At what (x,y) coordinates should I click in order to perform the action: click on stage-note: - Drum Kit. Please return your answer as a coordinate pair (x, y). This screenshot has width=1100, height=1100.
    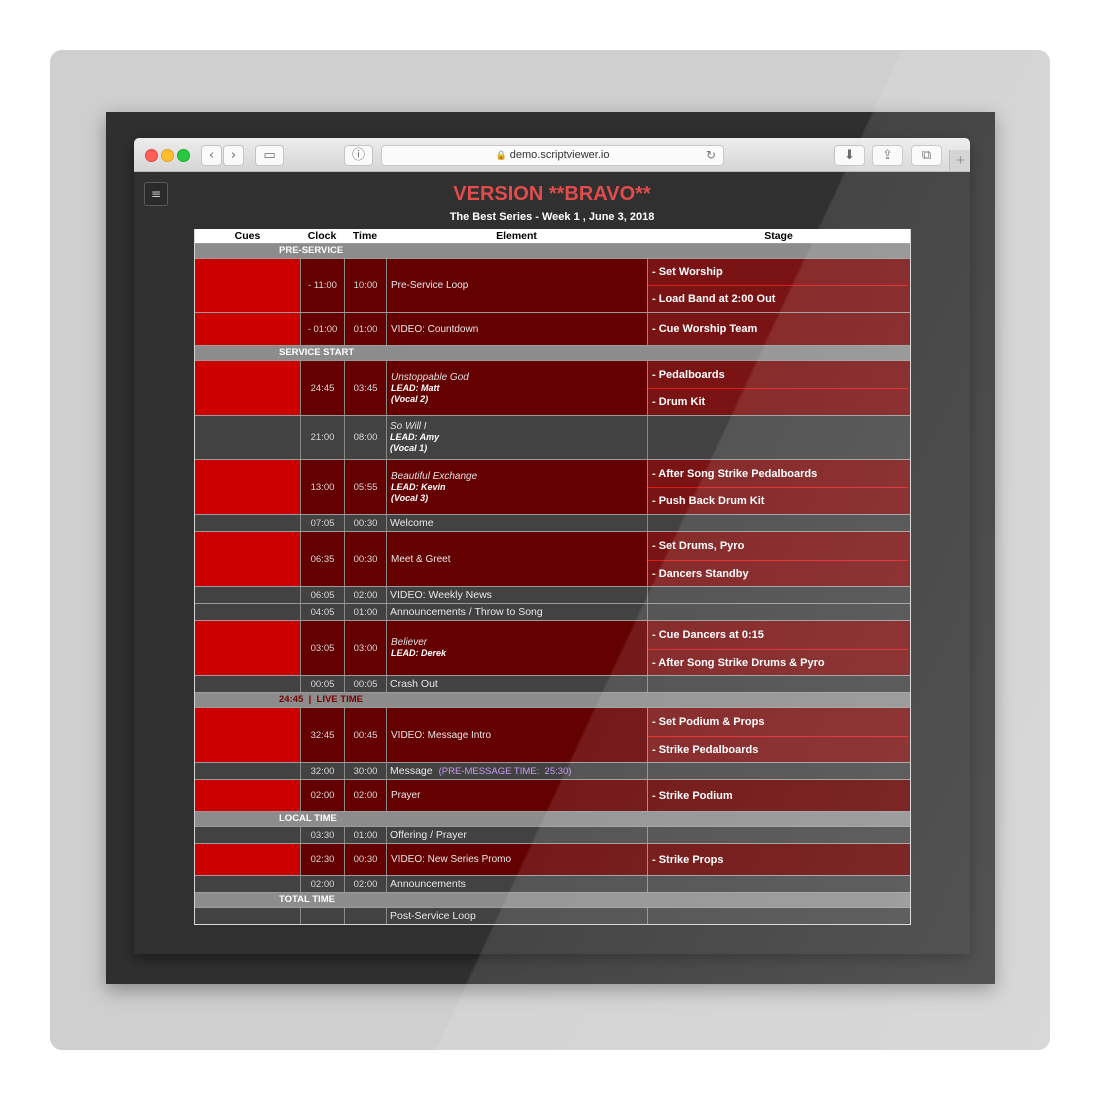
    Looking at the image, I should click on (679, 402).